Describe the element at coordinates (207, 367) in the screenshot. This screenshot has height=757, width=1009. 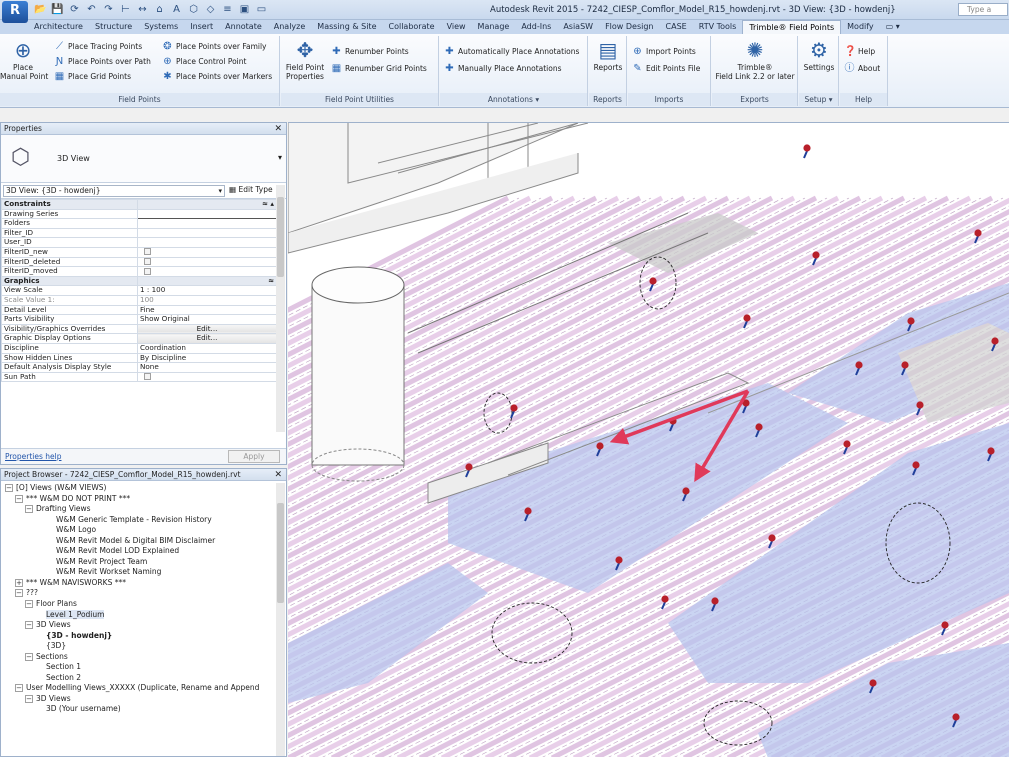
I see `property-value: None` at that location.